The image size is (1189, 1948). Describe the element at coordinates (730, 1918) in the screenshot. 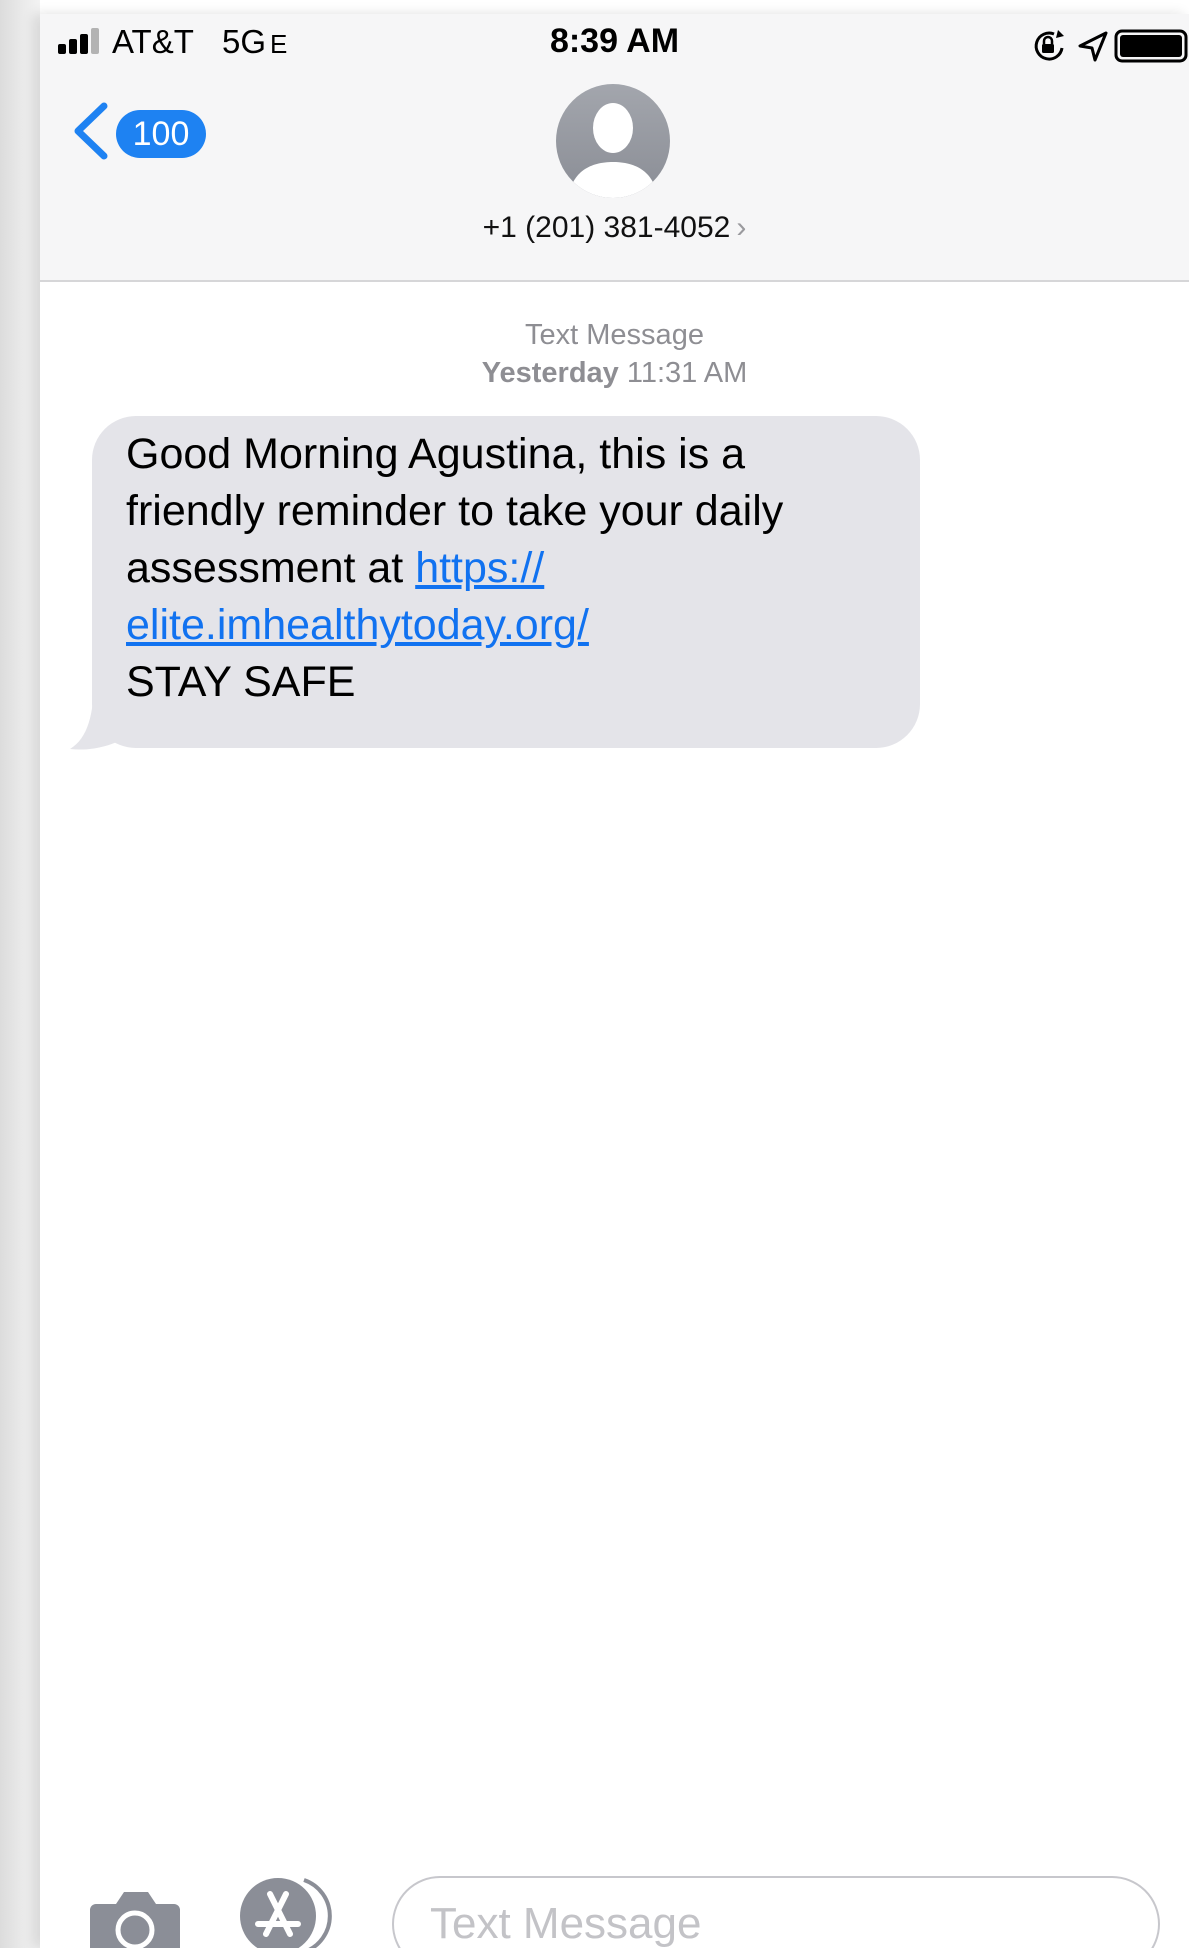

I see `message-input` at that location.